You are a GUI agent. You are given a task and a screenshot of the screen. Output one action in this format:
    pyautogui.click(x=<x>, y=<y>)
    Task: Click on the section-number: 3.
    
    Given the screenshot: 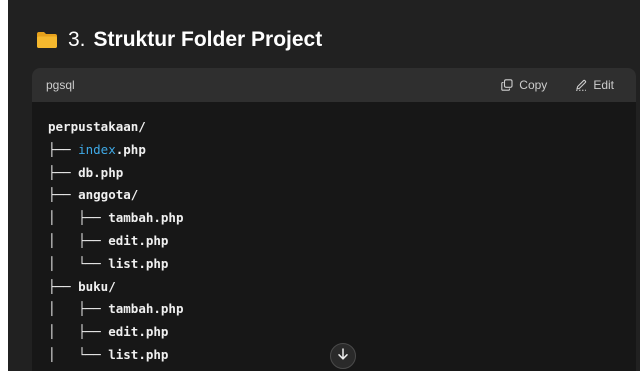 What is the action you would take?
    pyautogui.click(x=77, y=39)
    